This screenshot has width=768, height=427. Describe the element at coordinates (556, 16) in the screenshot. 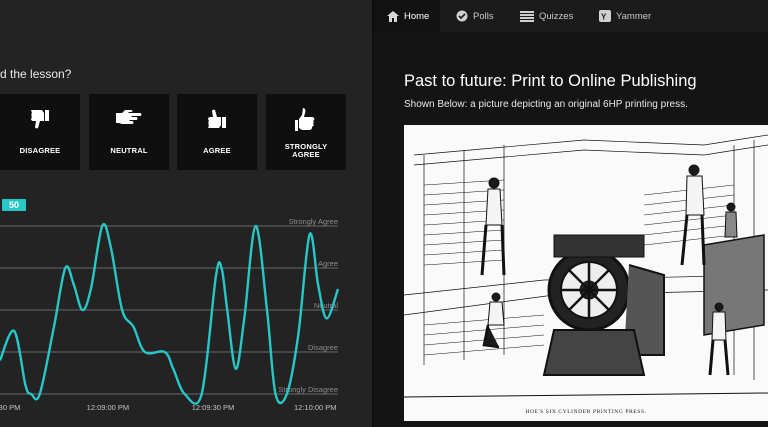

I see `tab-quizzes-label: Quizzes` at that location.